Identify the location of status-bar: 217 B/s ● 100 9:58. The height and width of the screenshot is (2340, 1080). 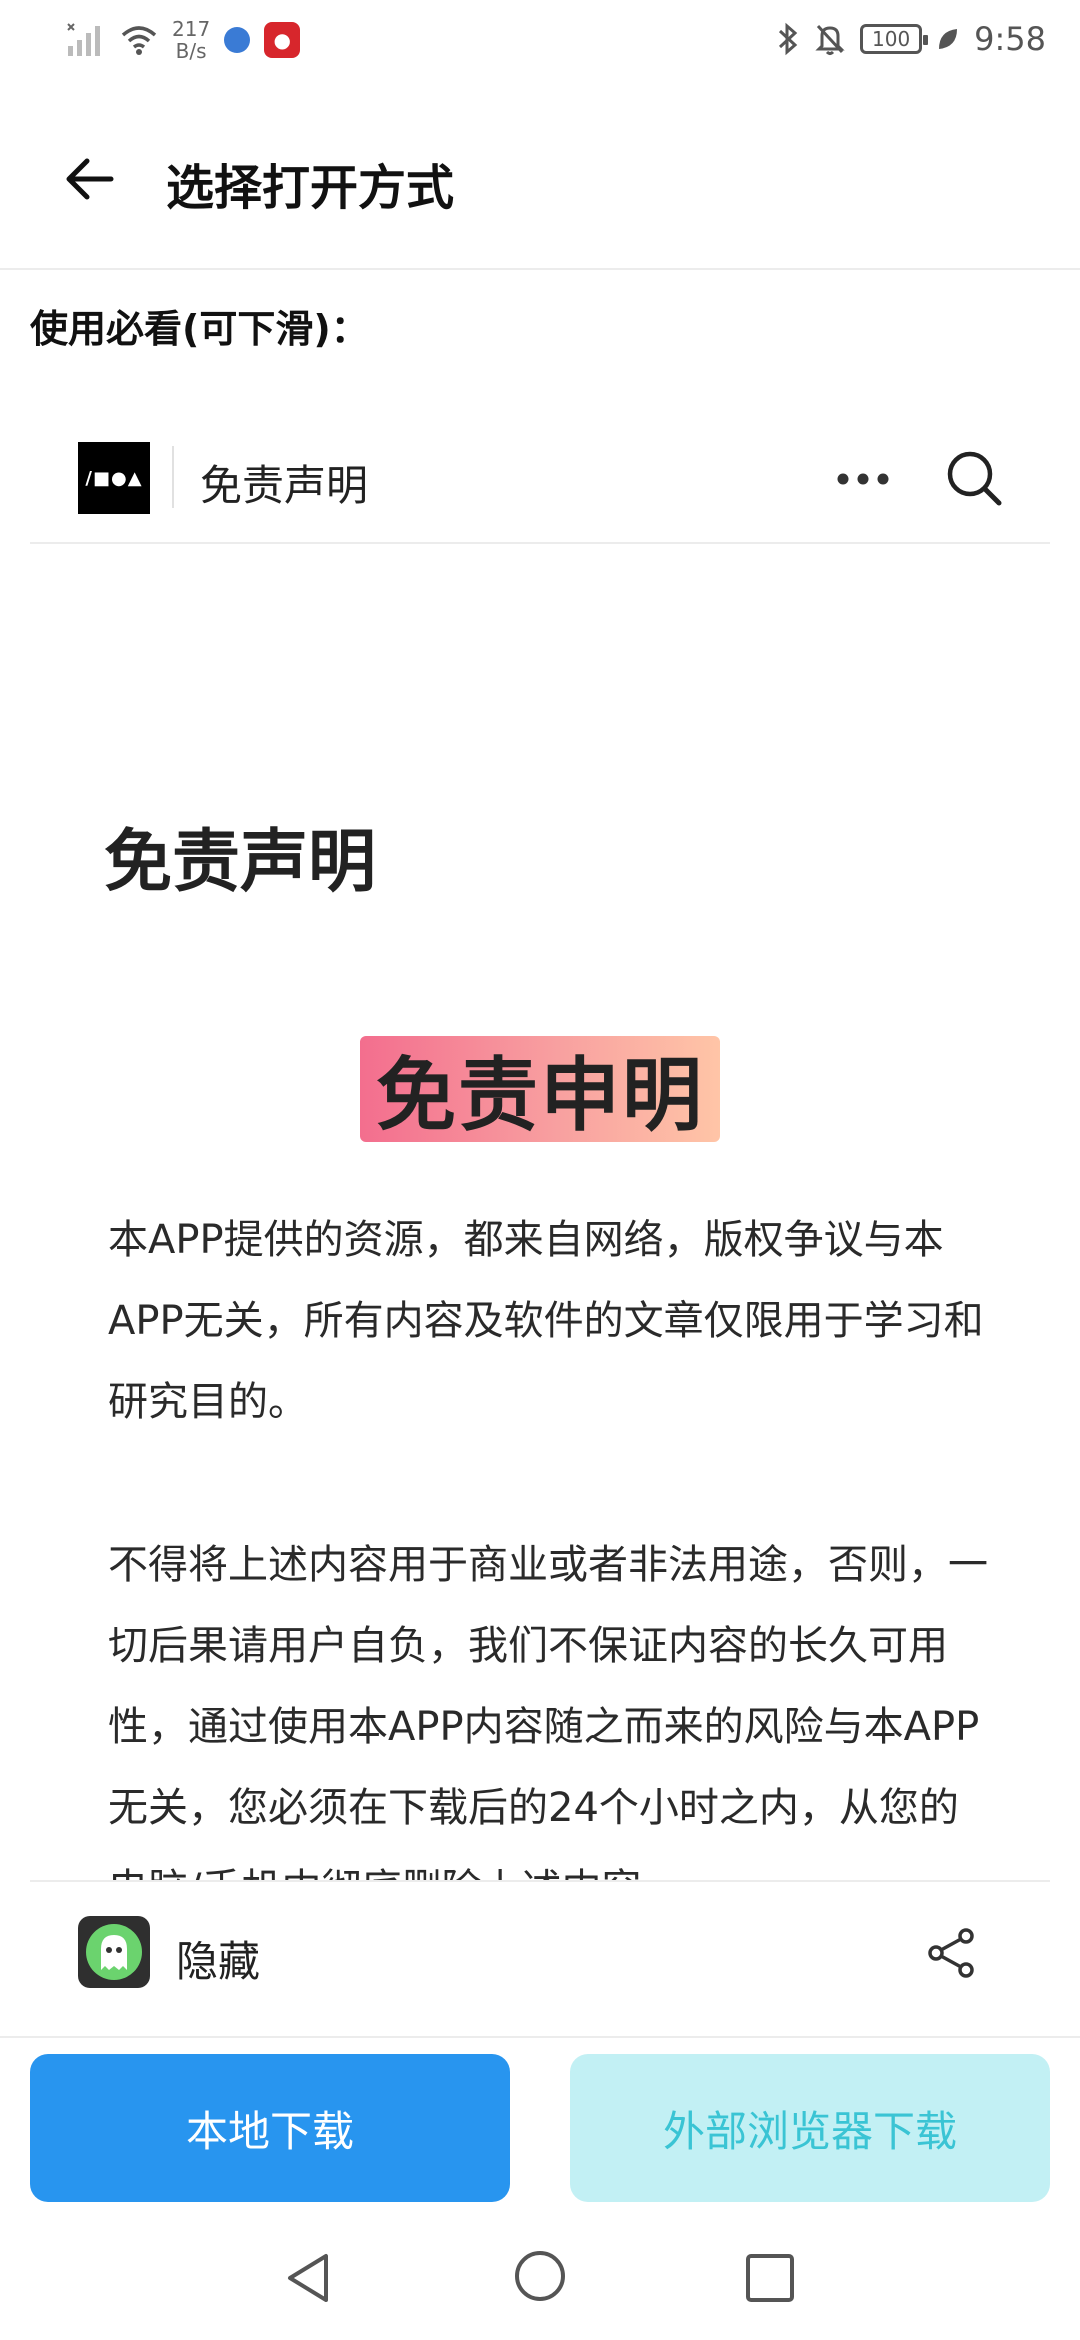
(540, 46).